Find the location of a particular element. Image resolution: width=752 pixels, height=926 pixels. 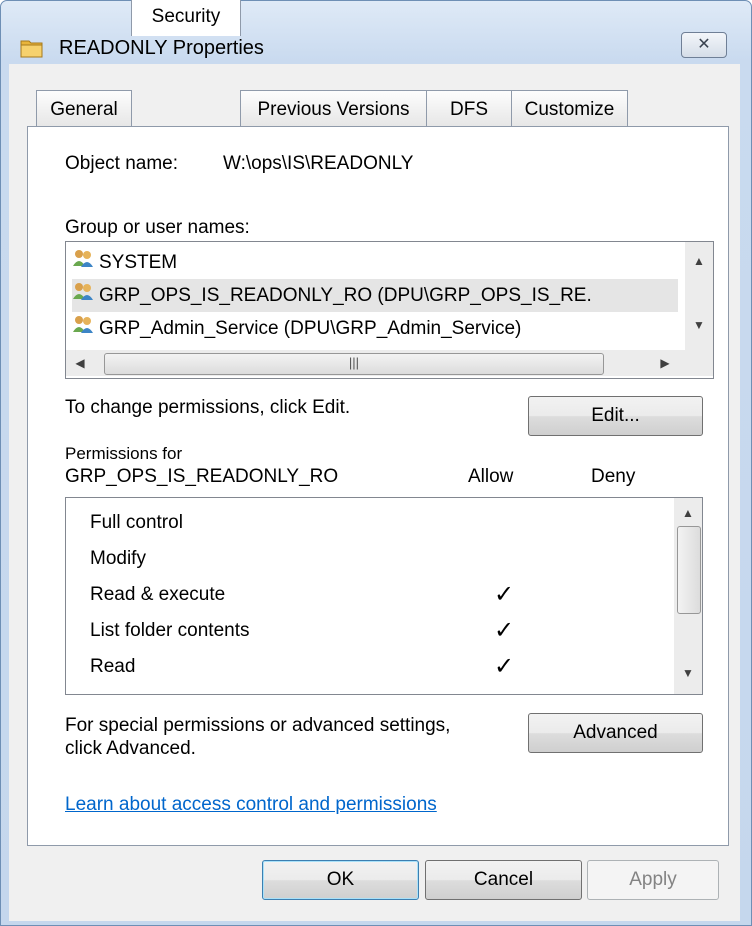

folder-icon is located at coordinates (32, 50).